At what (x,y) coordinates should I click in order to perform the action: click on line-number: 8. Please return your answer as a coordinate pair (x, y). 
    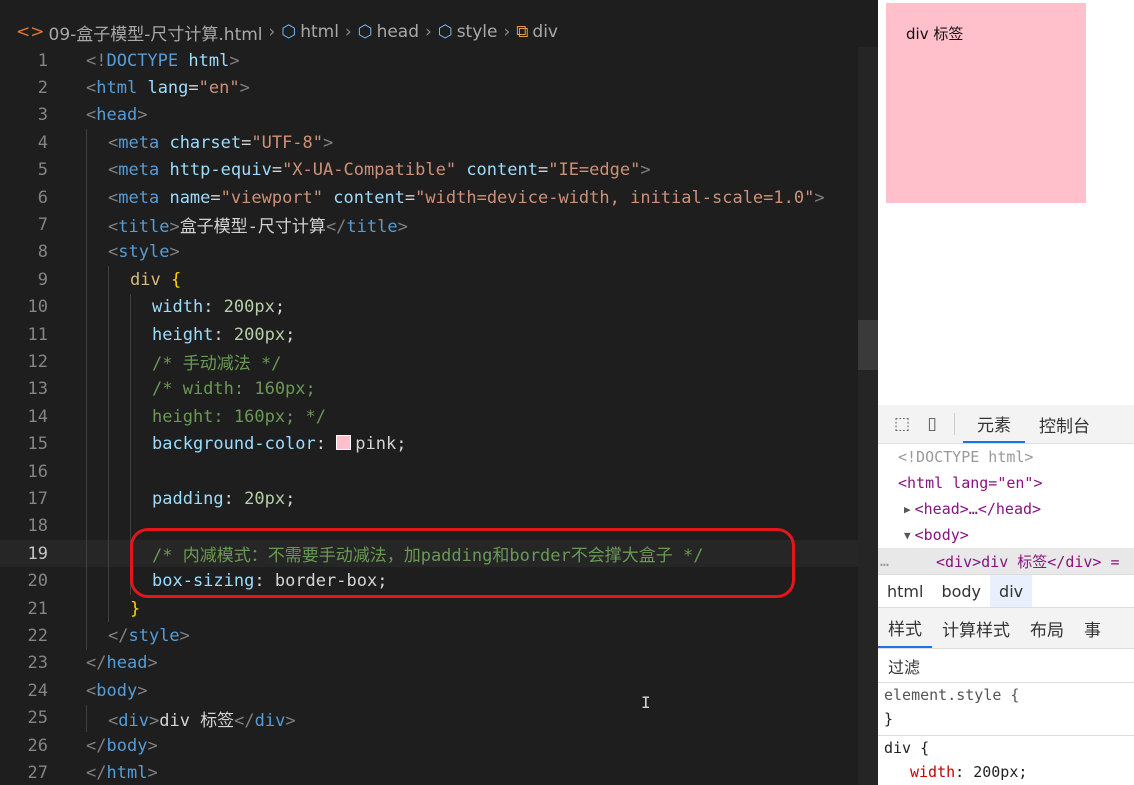
    Looking at the image, I should click on (24, 252).